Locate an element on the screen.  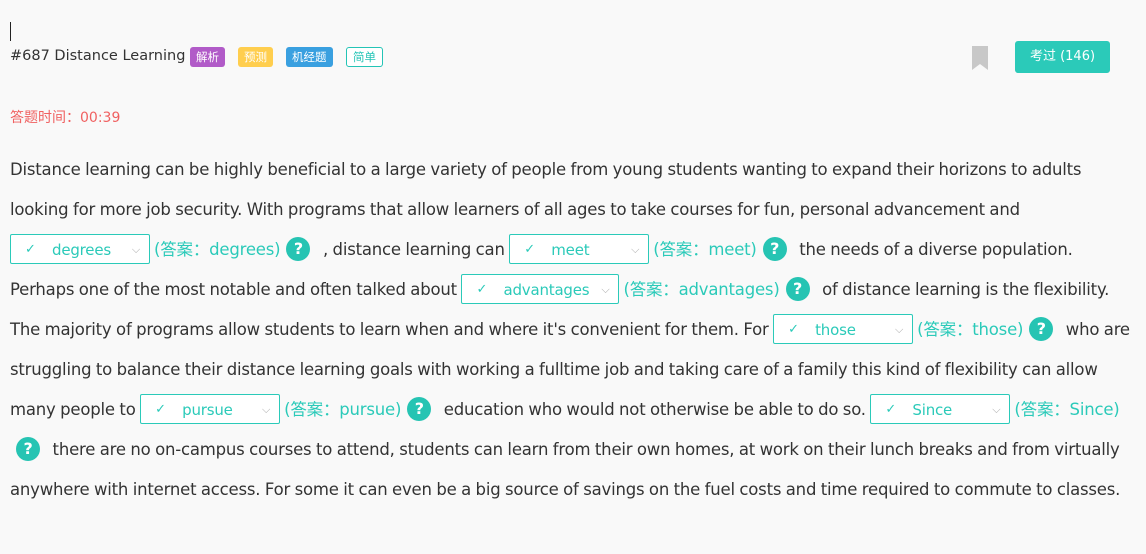
blank-value: degrees is located at coordinates (81, 249).